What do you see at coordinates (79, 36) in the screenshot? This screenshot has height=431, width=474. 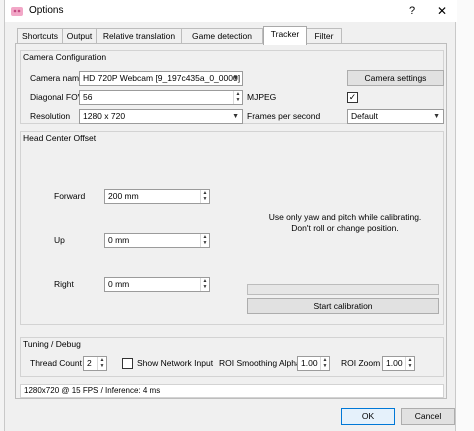 I see `tab-output: Output` at bounding box center [79, 36].